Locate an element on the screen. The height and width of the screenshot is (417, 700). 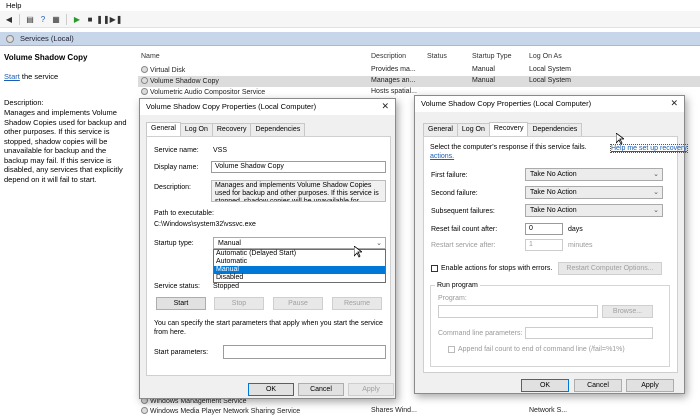
help-recovery-link: Help me set up recovery is located at coordinates (649, 148).